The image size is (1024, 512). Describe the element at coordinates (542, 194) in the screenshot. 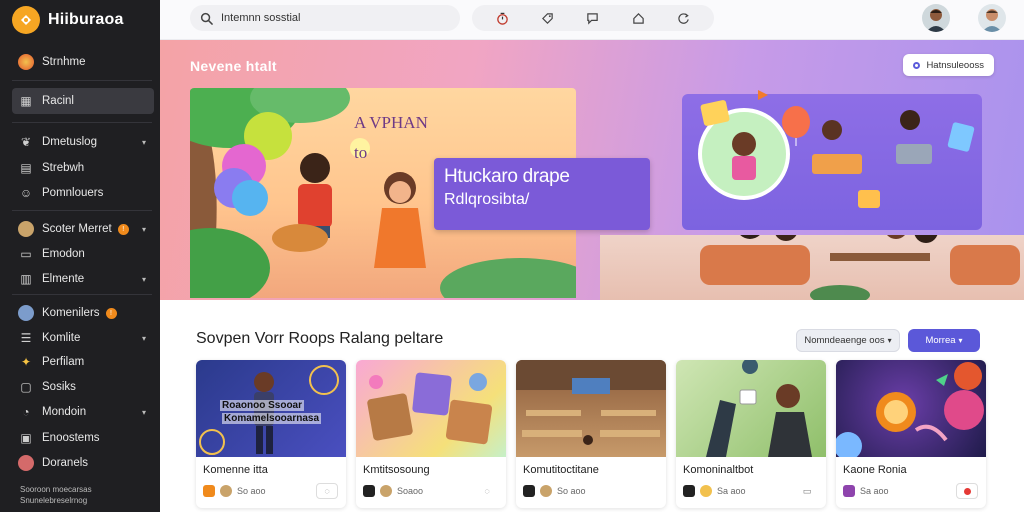

I see `hero-headline-card: Htuckaro drape Rdlqrosibta/` at that location.